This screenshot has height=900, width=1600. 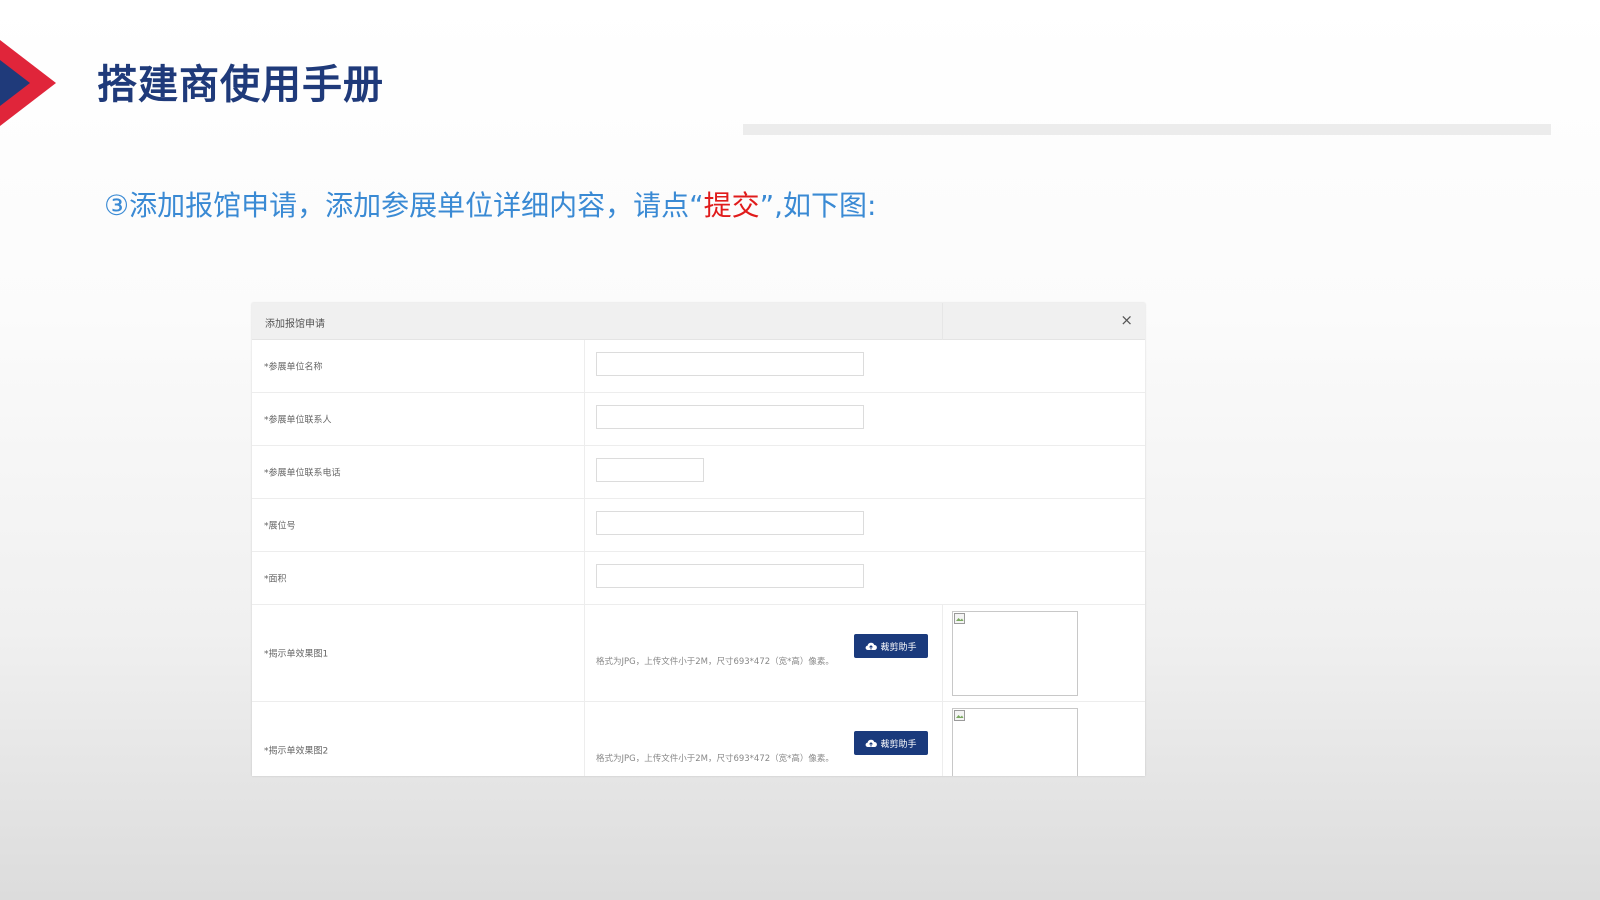 I want to click on label-cell: *揭示单效果图1, so click(x=418, y=653).